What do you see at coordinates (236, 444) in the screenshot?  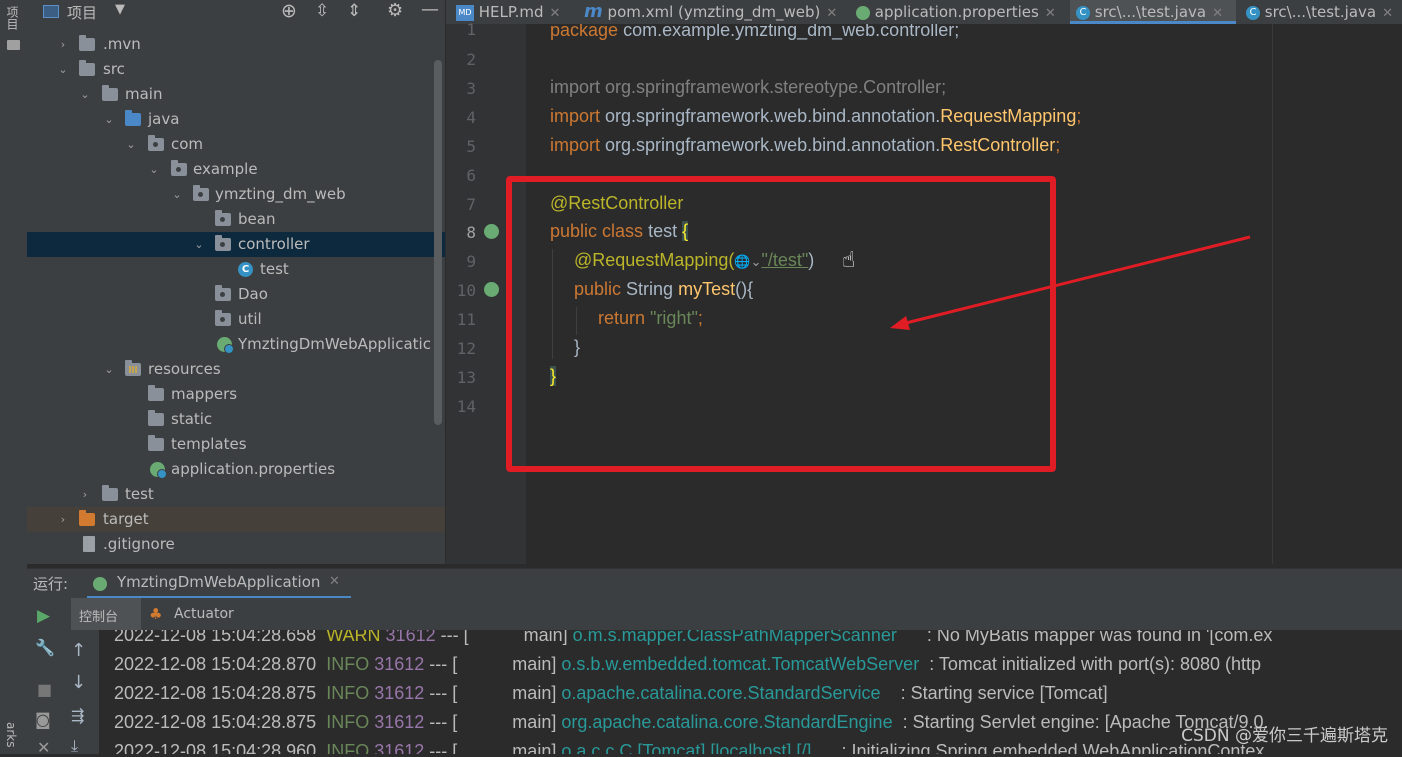 I see `tree-item-templates: templates` at bounding box center [236, 444].